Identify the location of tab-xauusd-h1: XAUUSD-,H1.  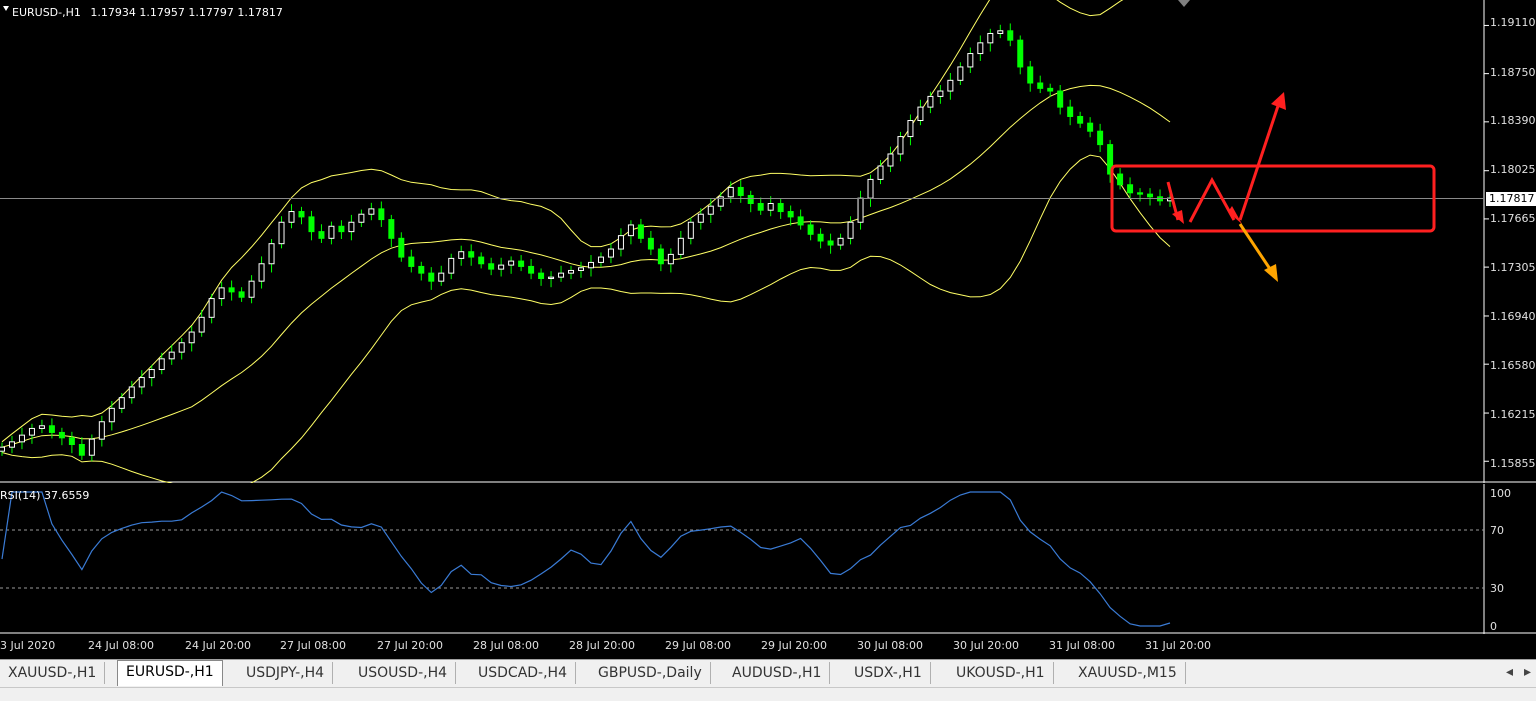
(53, 673).